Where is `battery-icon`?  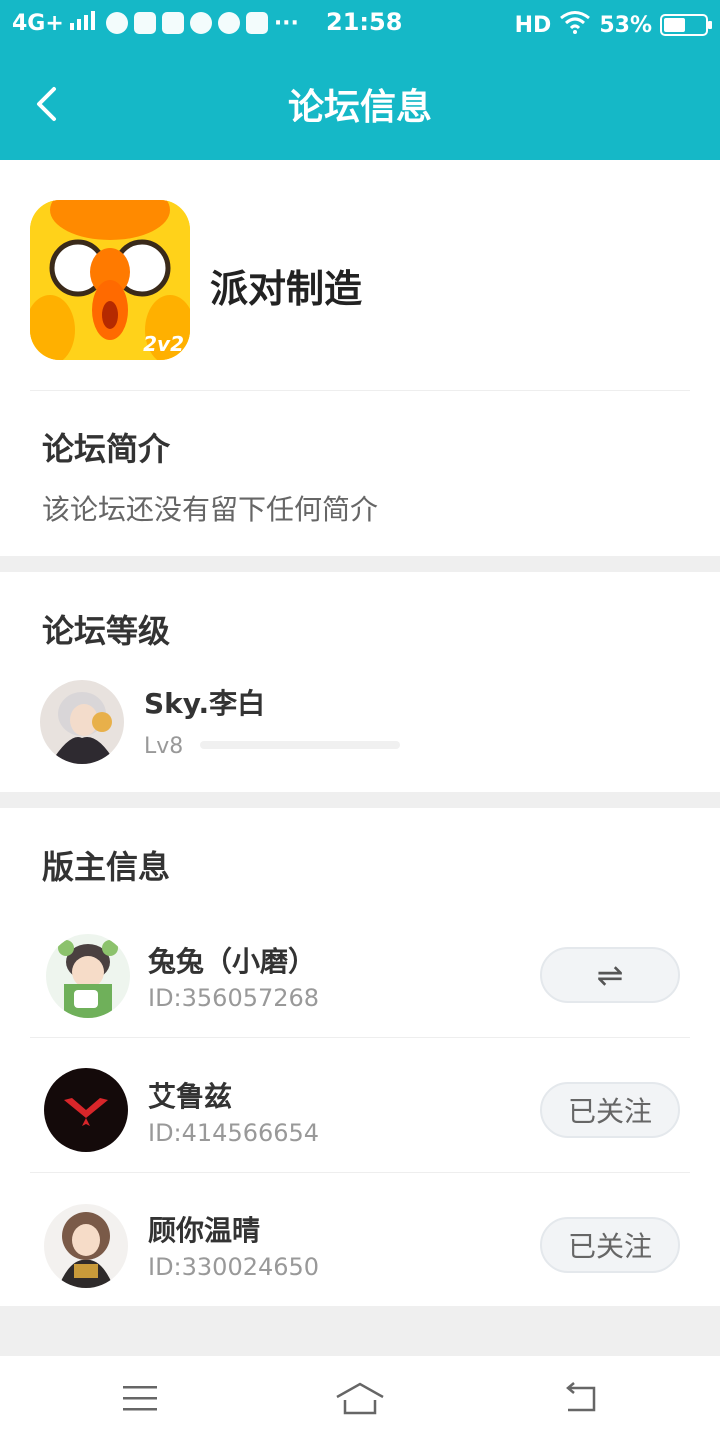
battery-icon is located at coordinates (686, 25).